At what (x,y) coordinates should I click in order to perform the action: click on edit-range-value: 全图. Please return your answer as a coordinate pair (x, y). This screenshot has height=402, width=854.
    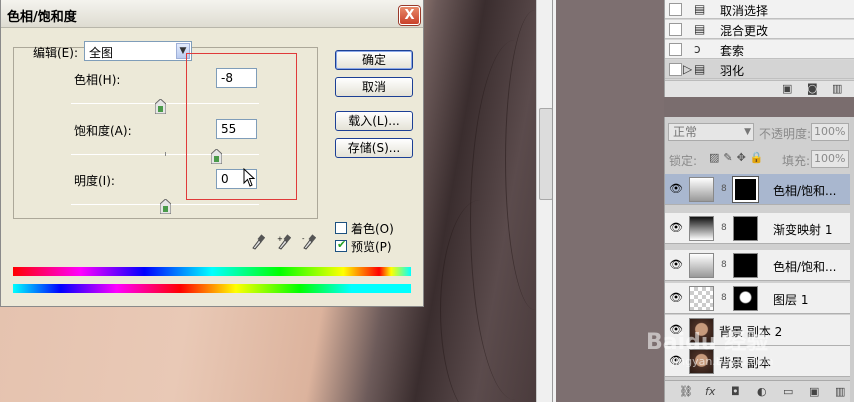
    Looking at the image, I should click on (101, 53).